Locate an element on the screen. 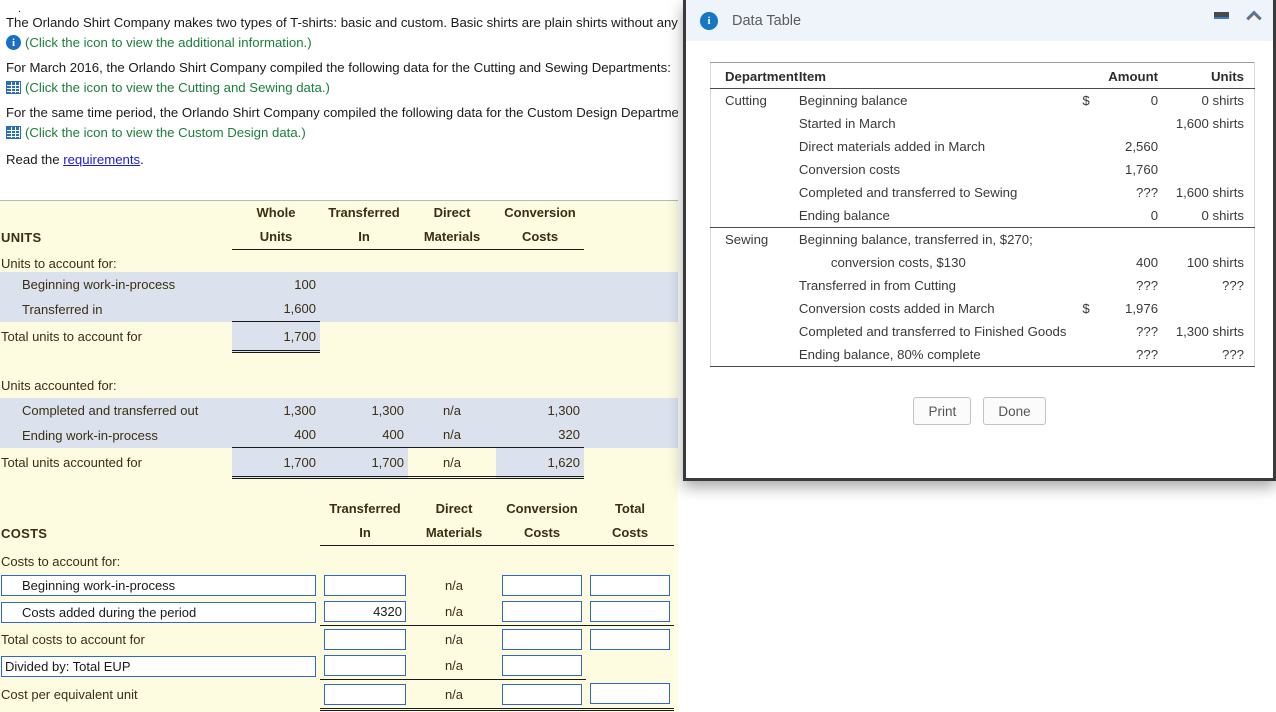 Image resolution: width=1276 pixels, height=712 pixels. costs-input-total-costs-added is located at coordinates (630, 612).